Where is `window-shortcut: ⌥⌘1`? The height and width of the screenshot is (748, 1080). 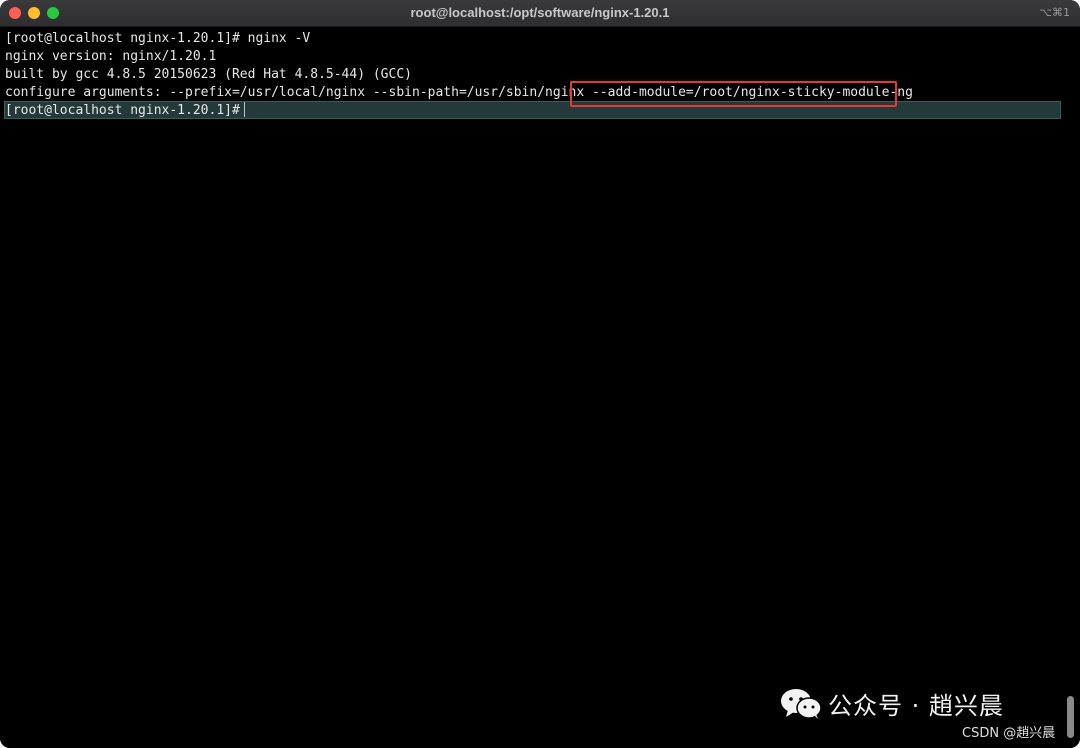
window-shortcut: ⌥⌘1 is located at coordinates (1054, 12).